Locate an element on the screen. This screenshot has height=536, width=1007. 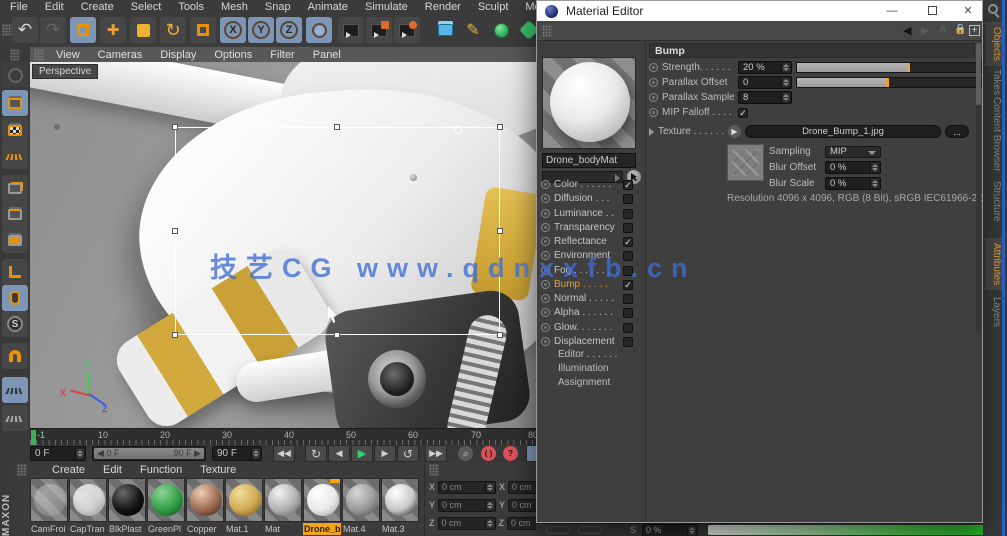
selection-handle-nw is located at coordinates (175, 127).